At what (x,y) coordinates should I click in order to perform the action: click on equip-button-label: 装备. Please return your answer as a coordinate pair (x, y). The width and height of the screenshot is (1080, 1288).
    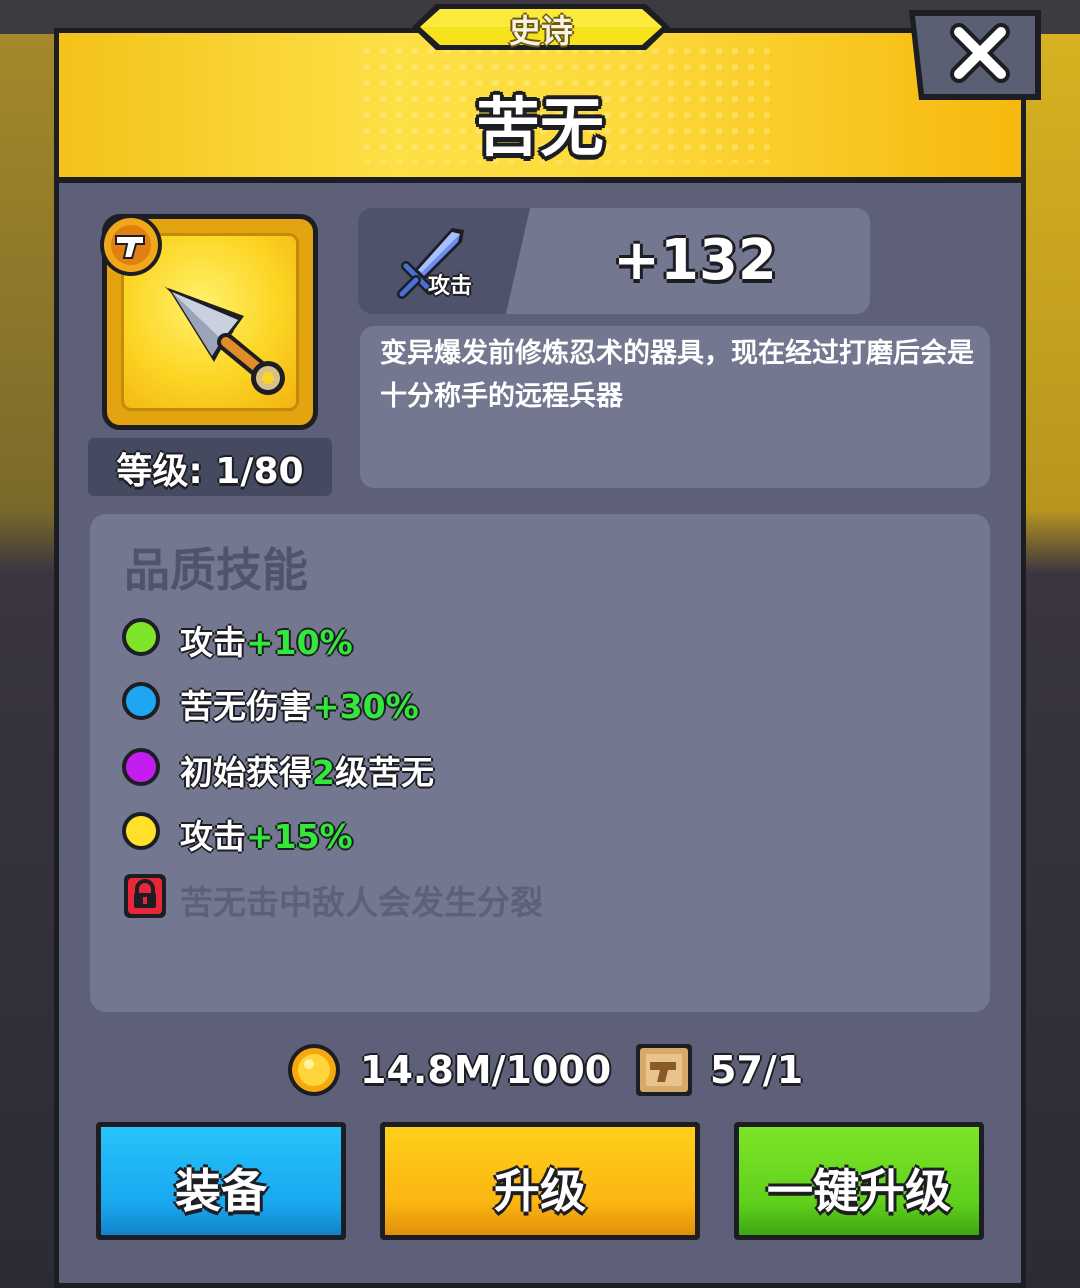
    Looking at the image, I should click on (221, 1191).